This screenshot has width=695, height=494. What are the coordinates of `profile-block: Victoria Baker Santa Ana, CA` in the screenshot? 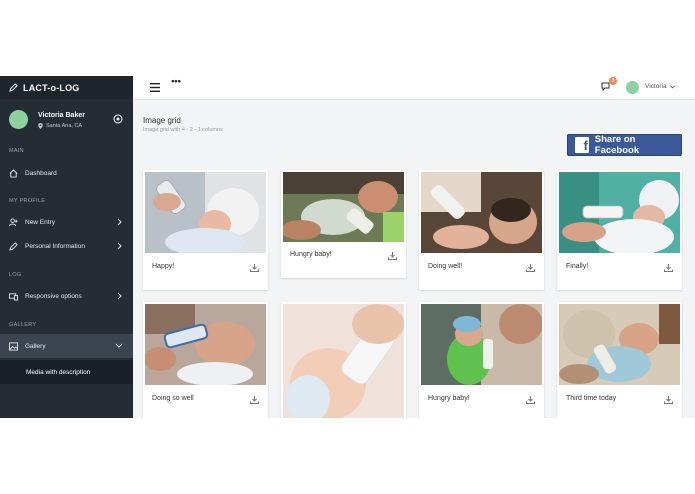 It's located at (66, 125).